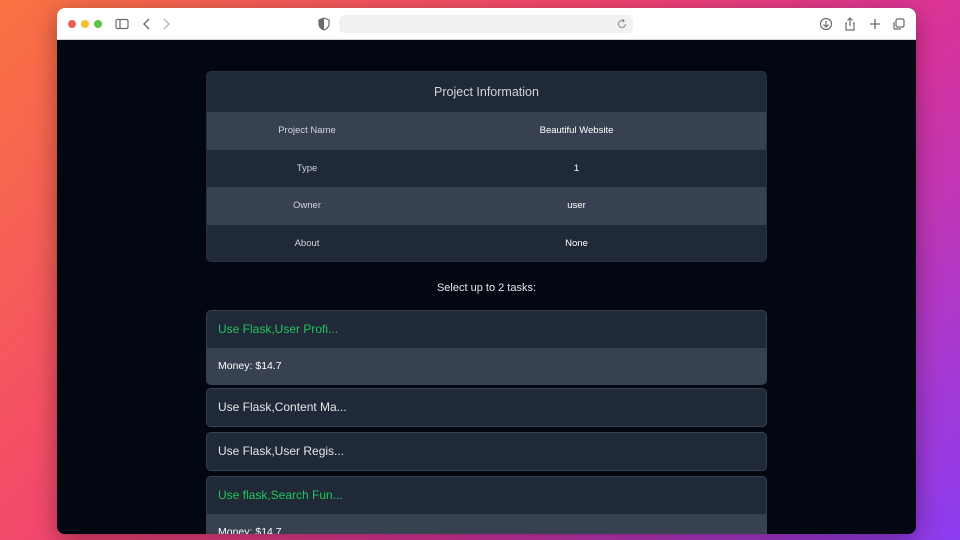 The width and height of the screenshot is (960, 540). Describe the element at coordinates (850, 24) in the screenshot. I see `share-icon` at that location.